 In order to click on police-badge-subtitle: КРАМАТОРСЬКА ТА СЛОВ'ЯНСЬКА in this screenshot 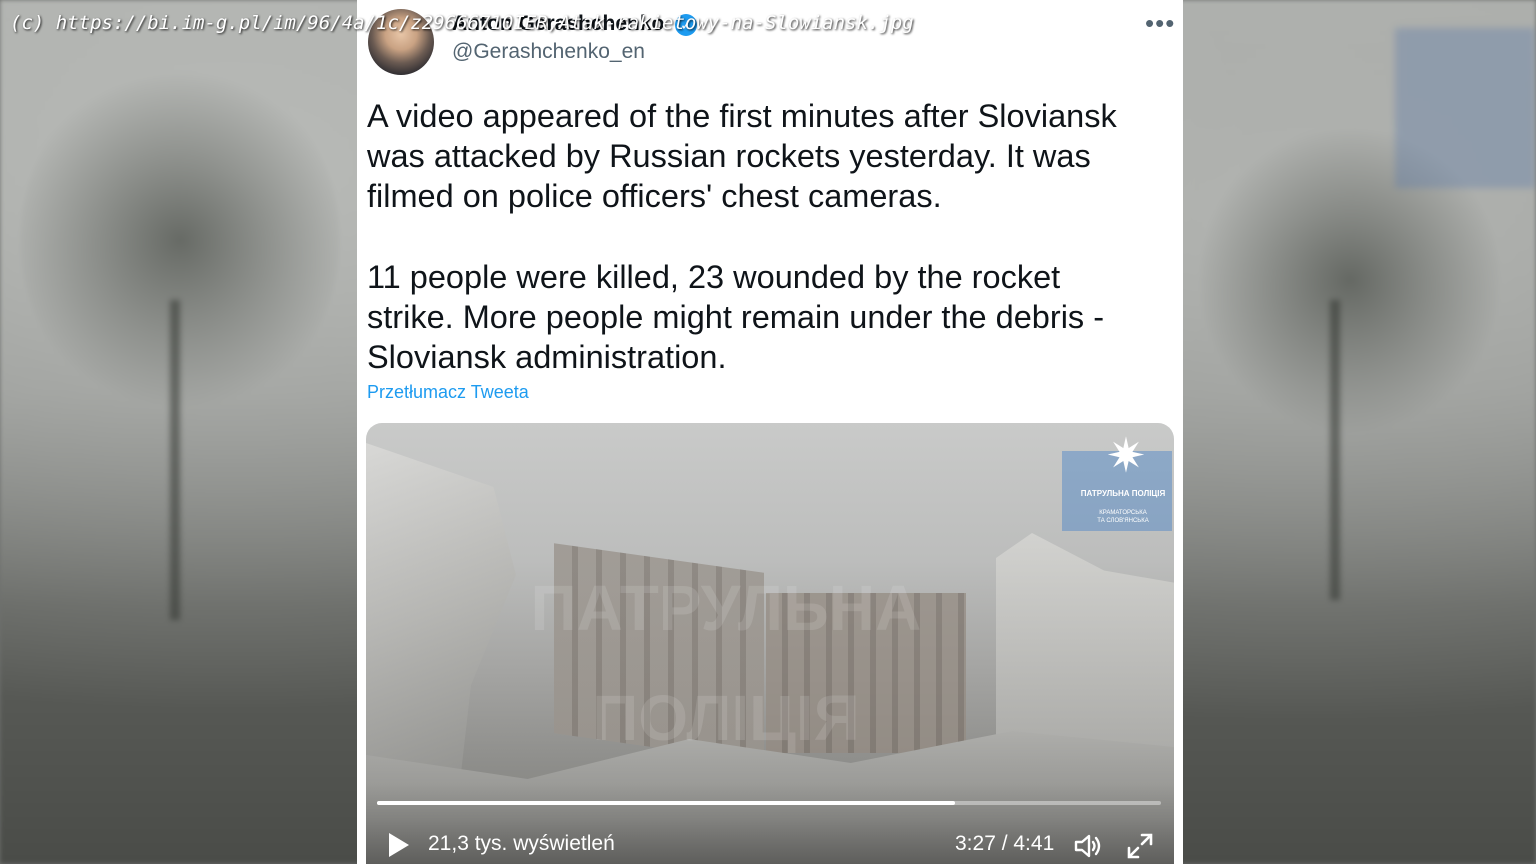, I will do `click(1122, 517)`.